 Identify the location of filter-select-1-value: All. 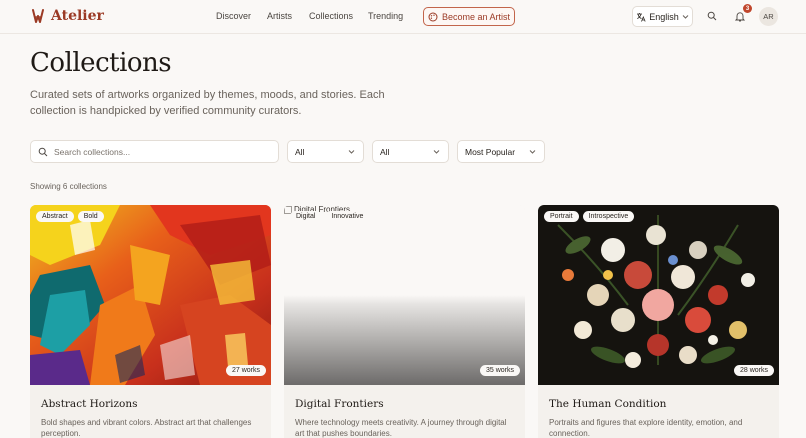
(300, 151).